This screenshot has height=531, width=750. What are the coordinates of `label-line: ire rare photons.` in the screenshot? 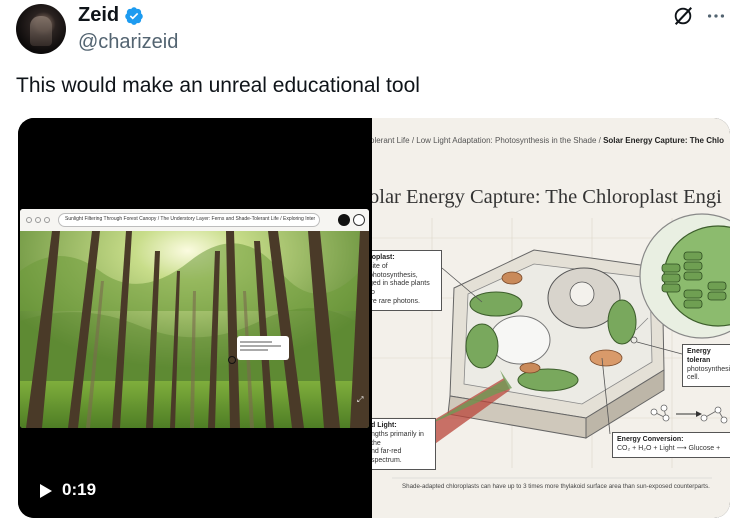 It's located at (396, 301).